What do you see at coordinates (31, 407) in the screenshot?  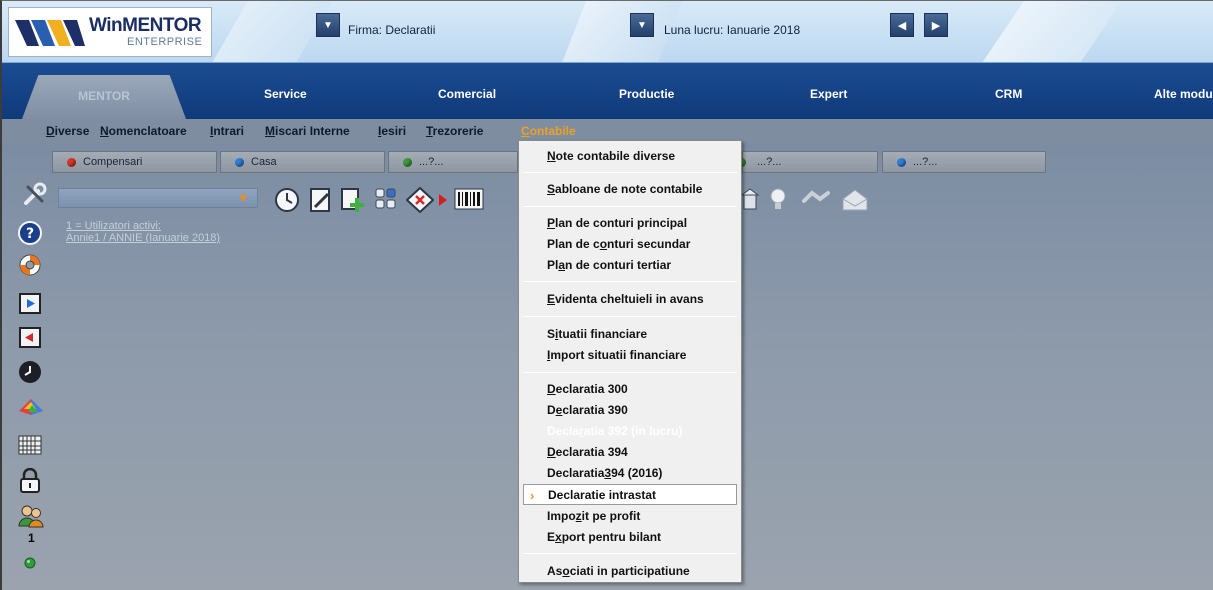 I see `color-palette-icon` at bounding box center [31, 407].